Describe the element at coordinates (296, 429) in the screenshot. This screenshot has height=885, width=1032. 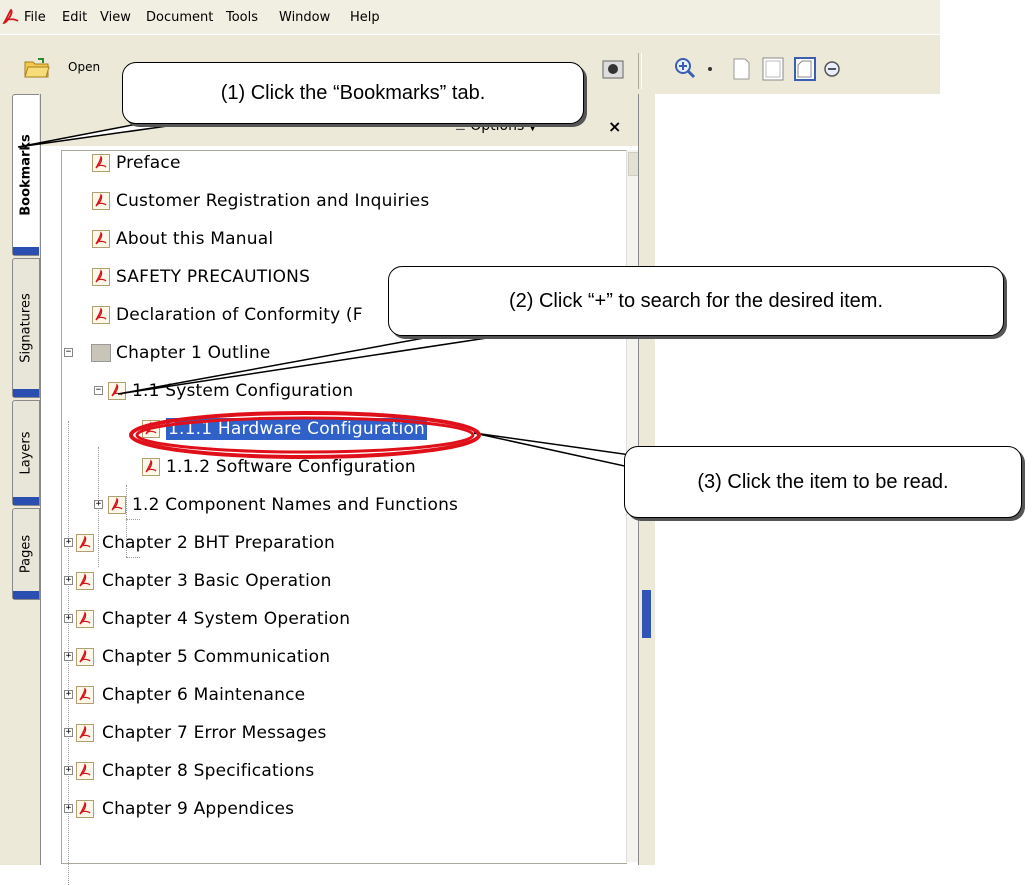
I see `bookmark-label: 1.1.1 Hardware Configuration` at that location.